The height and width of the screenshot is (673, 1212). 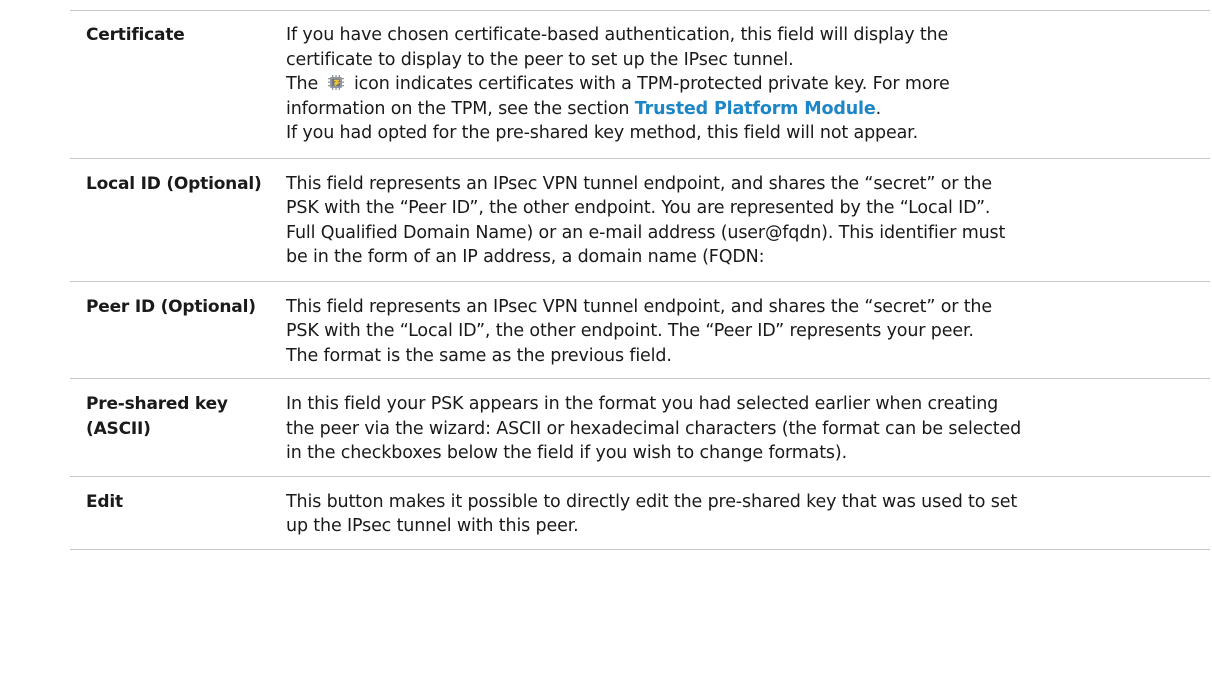 What do you see at coordinates (174, 183) in the screenshot?
I see `term-local-id: Local ID (Optional)` at bounding box center [174, 183].